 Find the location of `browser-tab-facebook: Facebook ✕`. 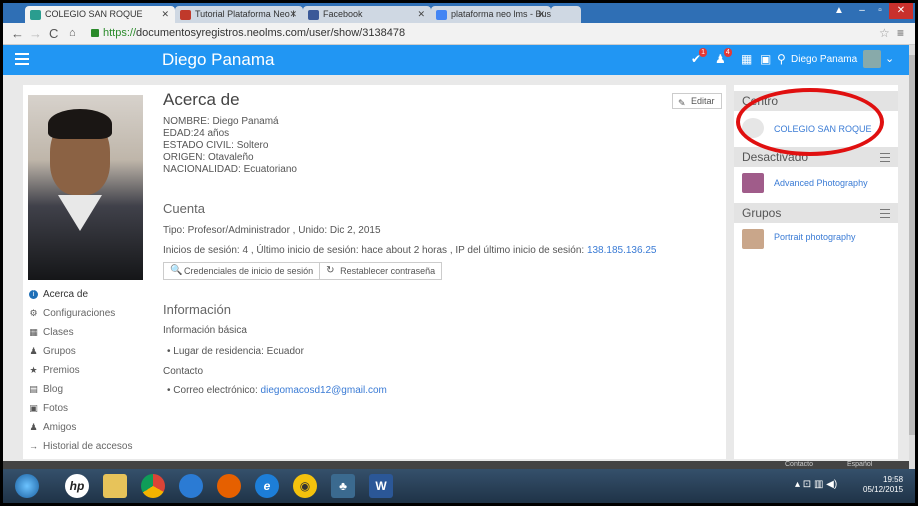

browser-tab-facebook: Facebook ✕ is located at coordinates (367, 14).